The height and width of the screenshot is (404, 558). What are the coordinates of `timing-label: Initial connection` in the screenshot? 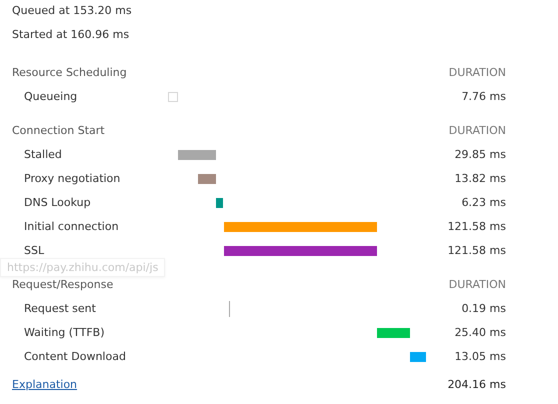 It's located at (72, 227).